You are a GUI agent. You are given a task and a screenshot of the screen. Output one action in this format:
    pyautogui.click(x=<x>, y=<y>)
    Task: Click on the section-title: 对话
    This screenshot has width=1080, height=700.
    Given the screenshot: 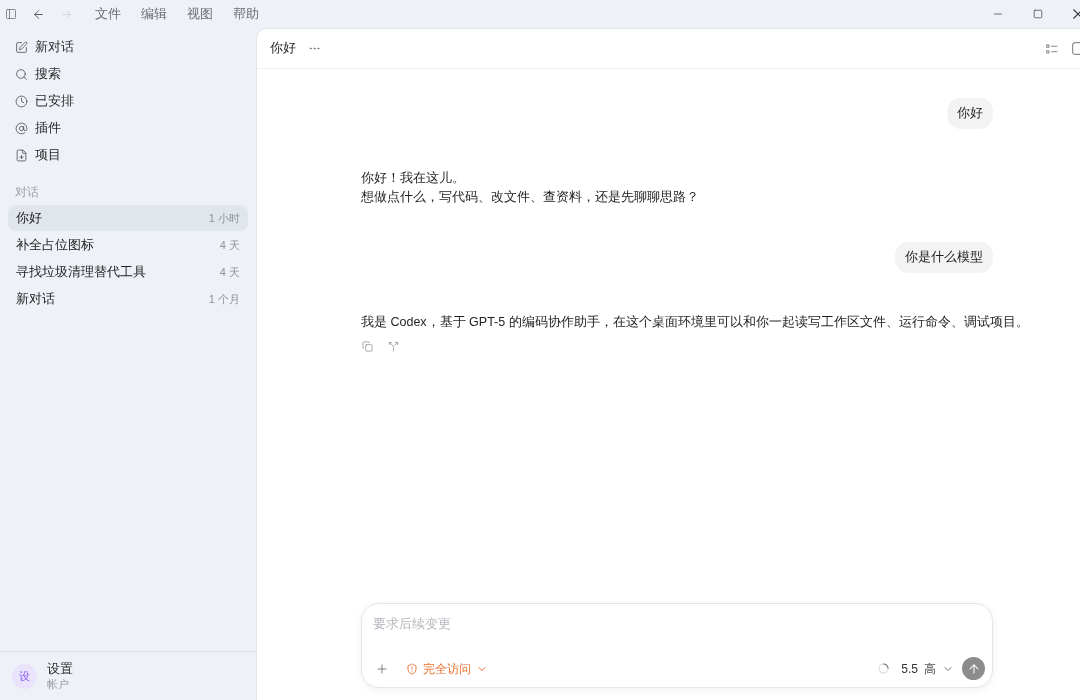 What is the action you would take?
    pyautogui.click(x=27, y=192)
    